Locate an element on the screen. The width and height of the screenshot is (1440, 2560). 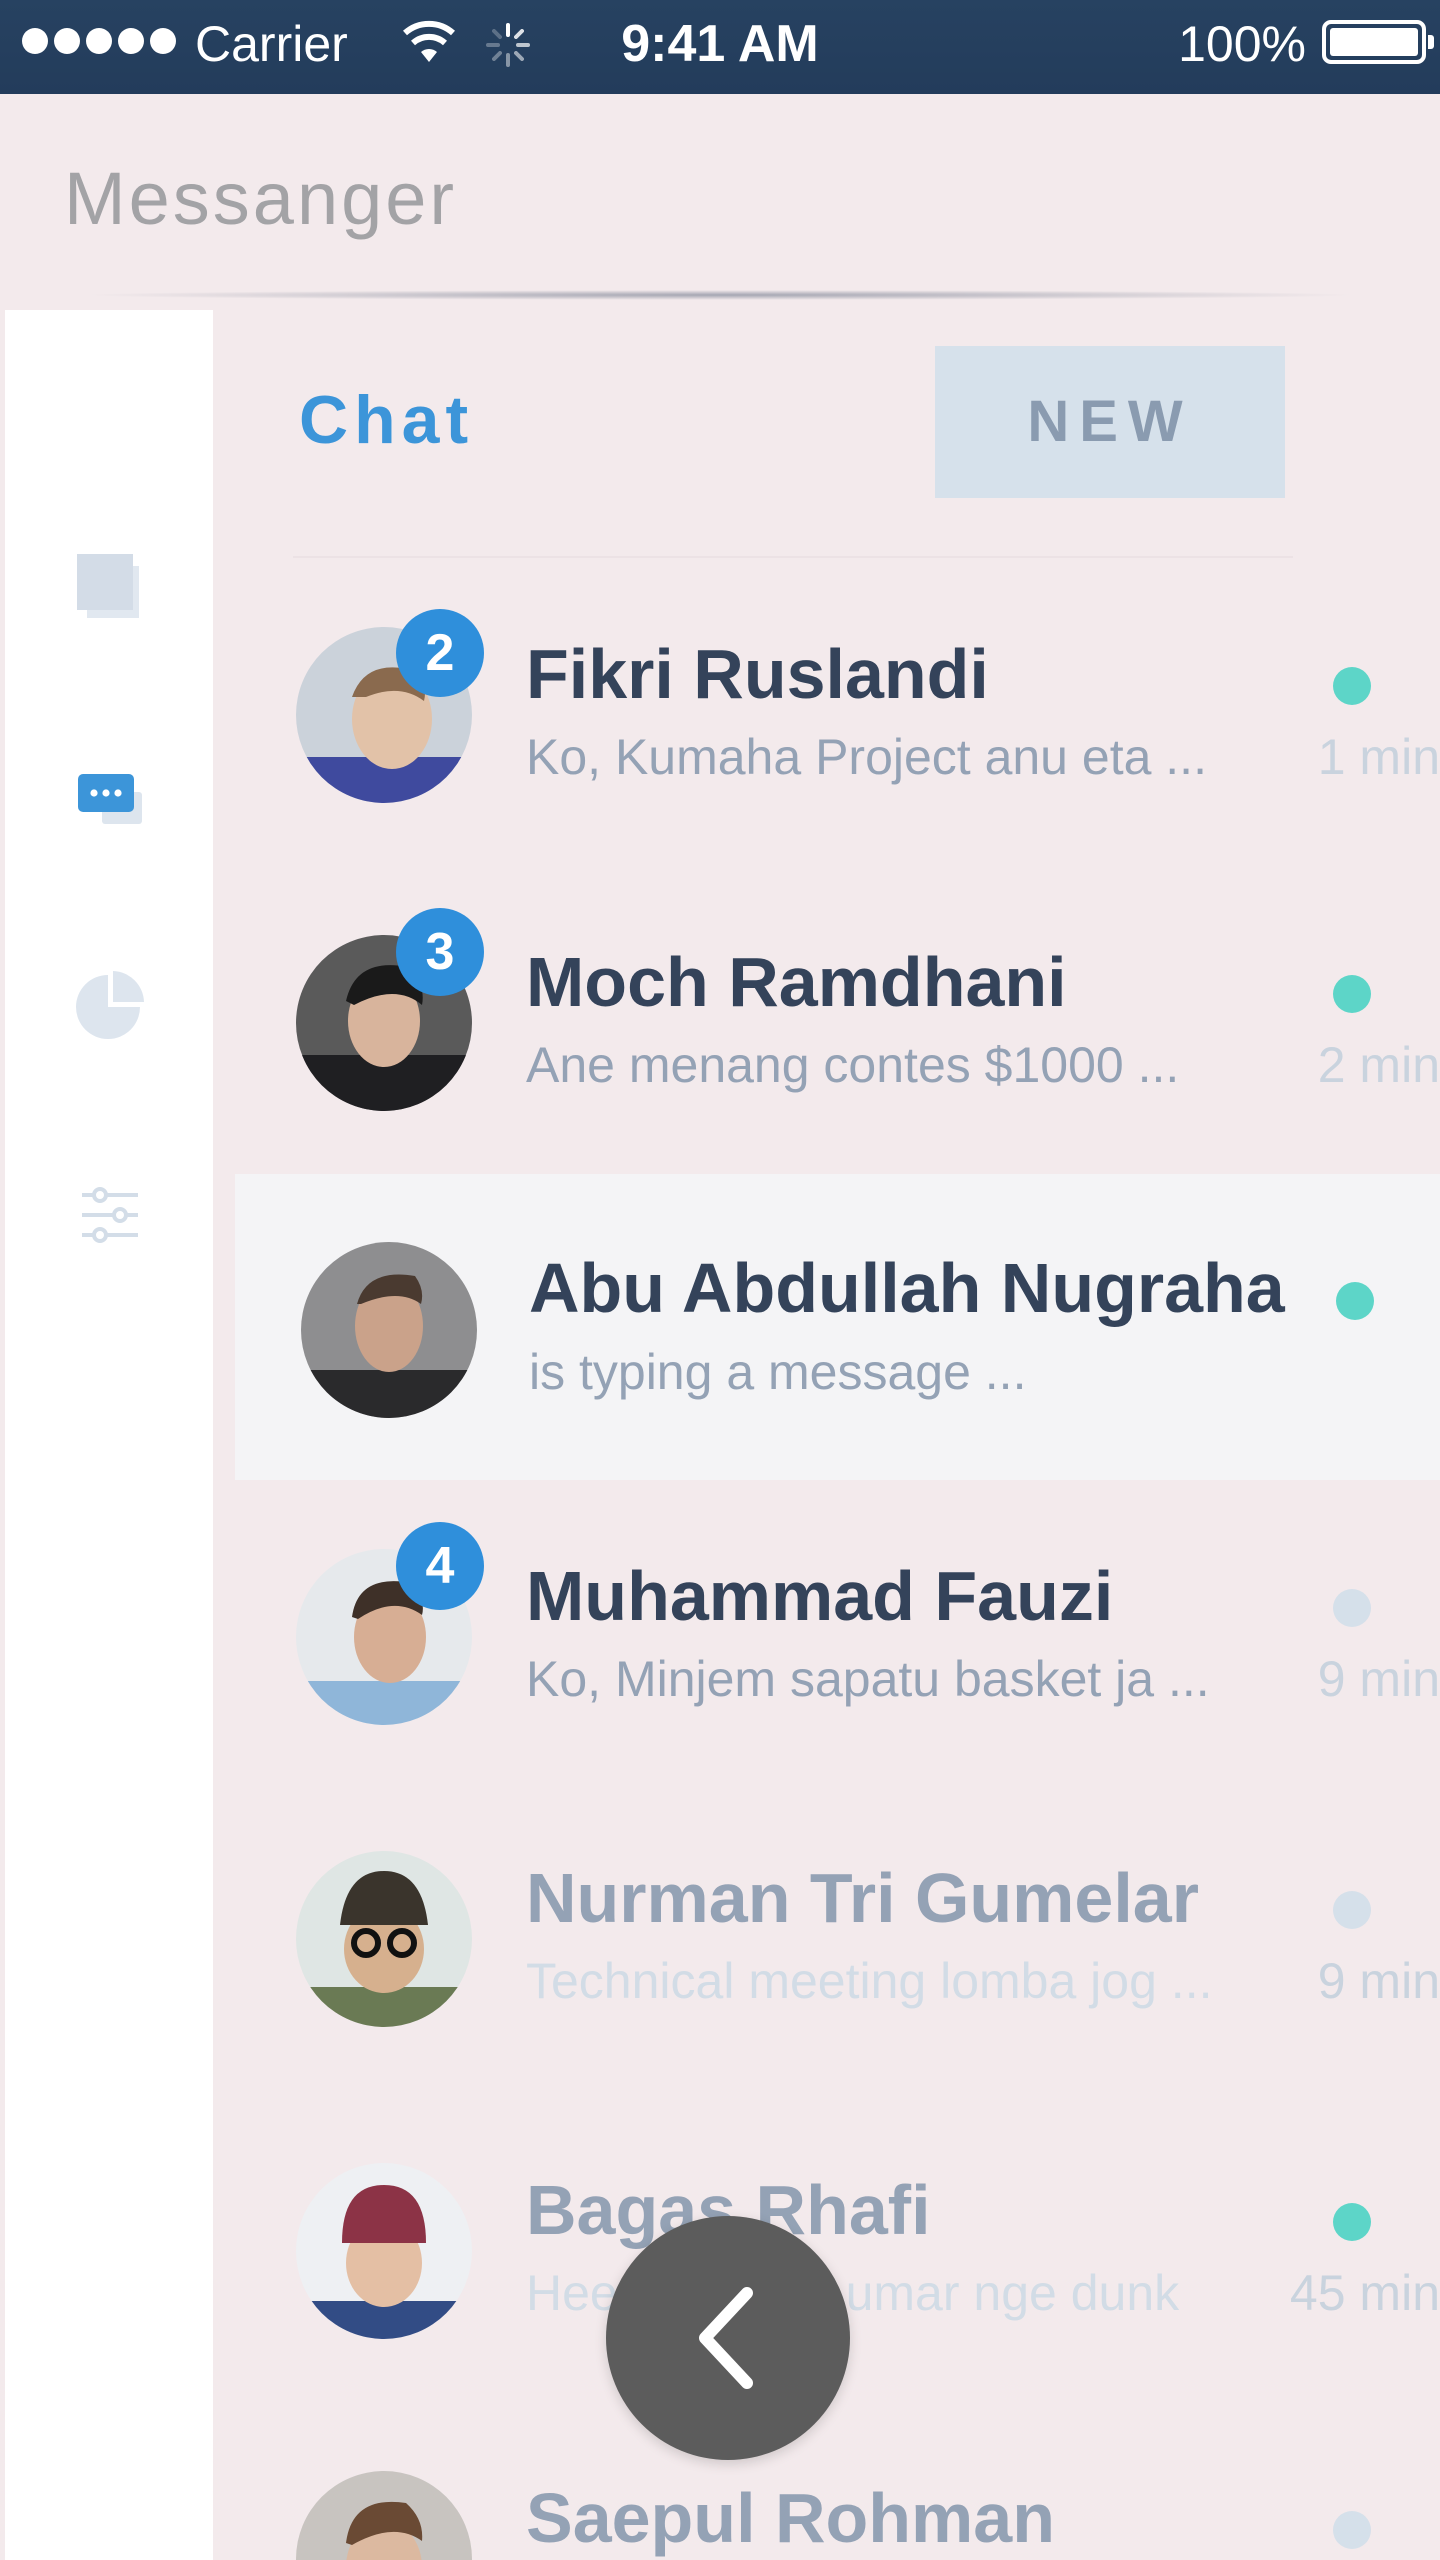
sidebar-item-settings is located at coordinates (110, 1215).